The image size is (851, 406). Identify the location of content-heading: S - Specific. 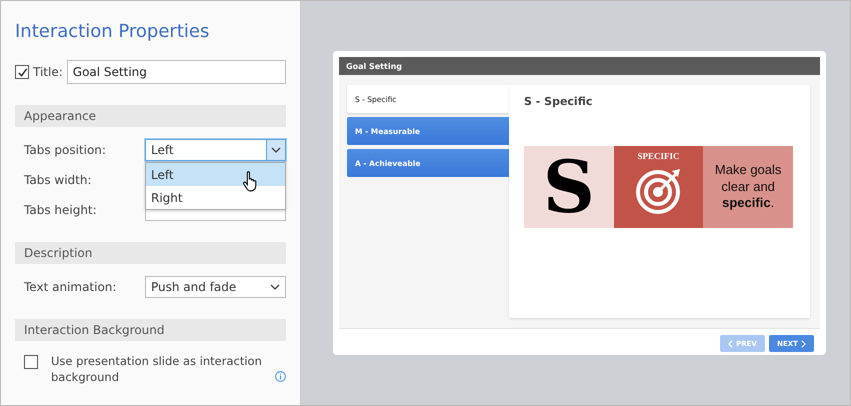
(559, 101).